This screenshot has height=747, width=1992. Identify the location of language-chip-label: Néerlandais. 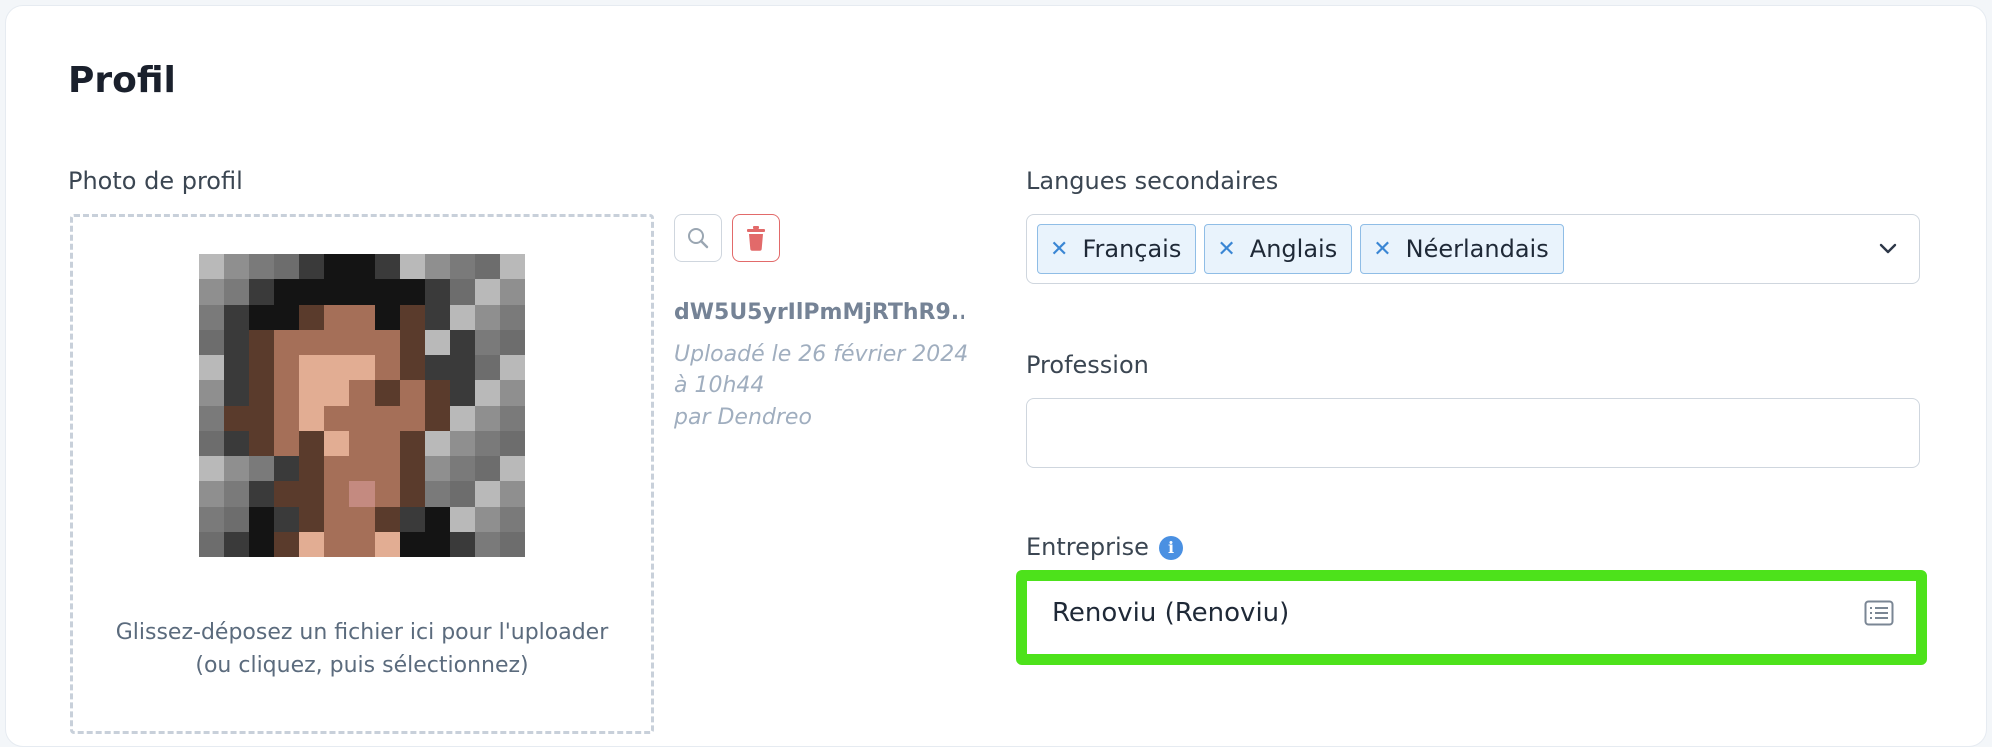
(1477, 249).